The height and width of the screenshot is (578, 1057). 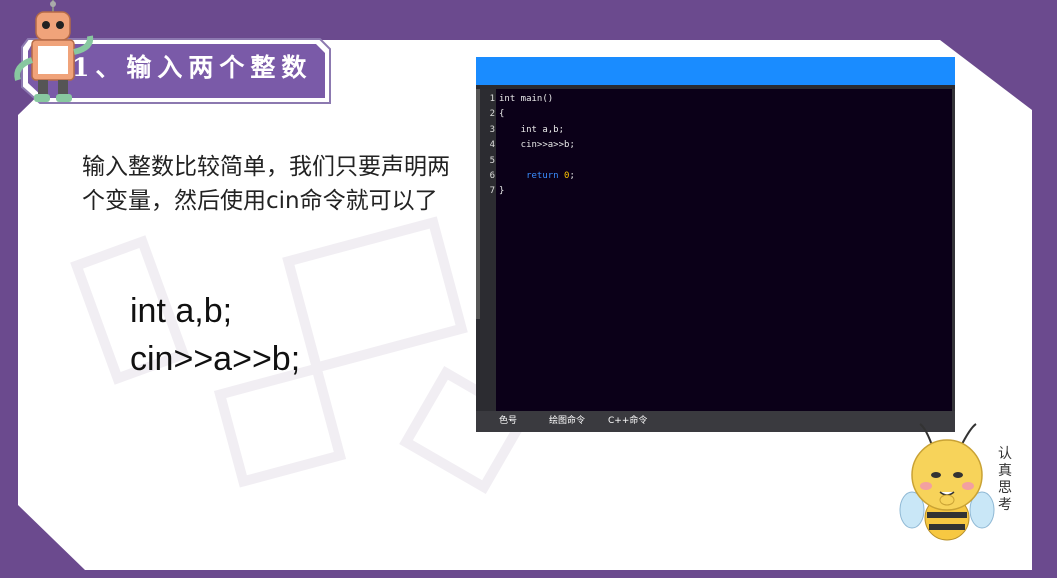 What do you see at coordinates (1005, 454) in the screenshot?
I see `mascot-char: 认` at bounding box center [1005, 454].